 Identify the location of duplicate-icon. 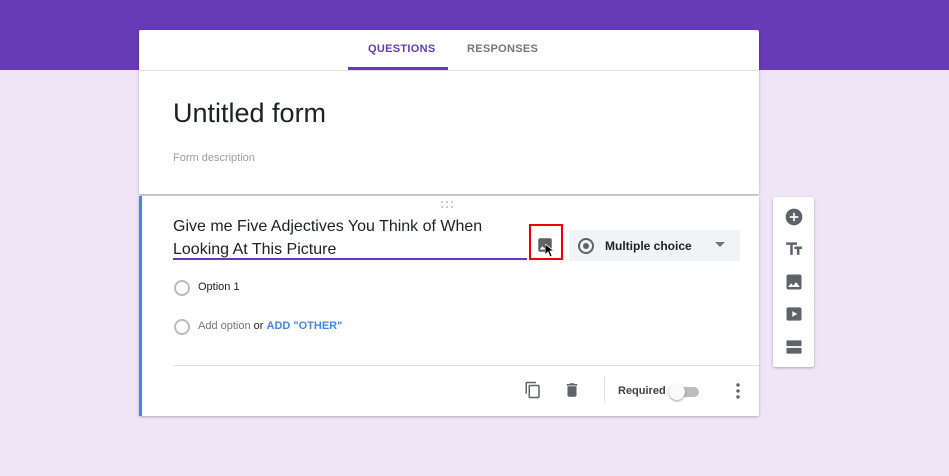
(533, 390).